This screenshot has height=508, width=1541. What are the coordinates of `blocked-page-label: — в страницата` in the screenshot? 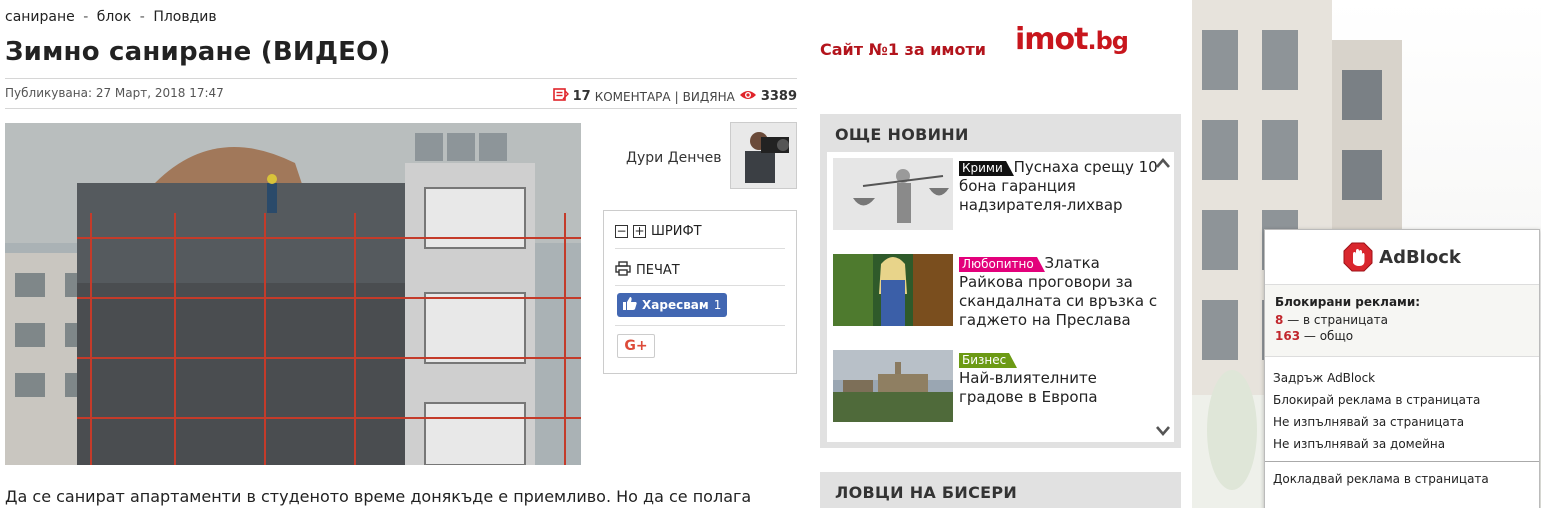 It's located at (1337, 320).